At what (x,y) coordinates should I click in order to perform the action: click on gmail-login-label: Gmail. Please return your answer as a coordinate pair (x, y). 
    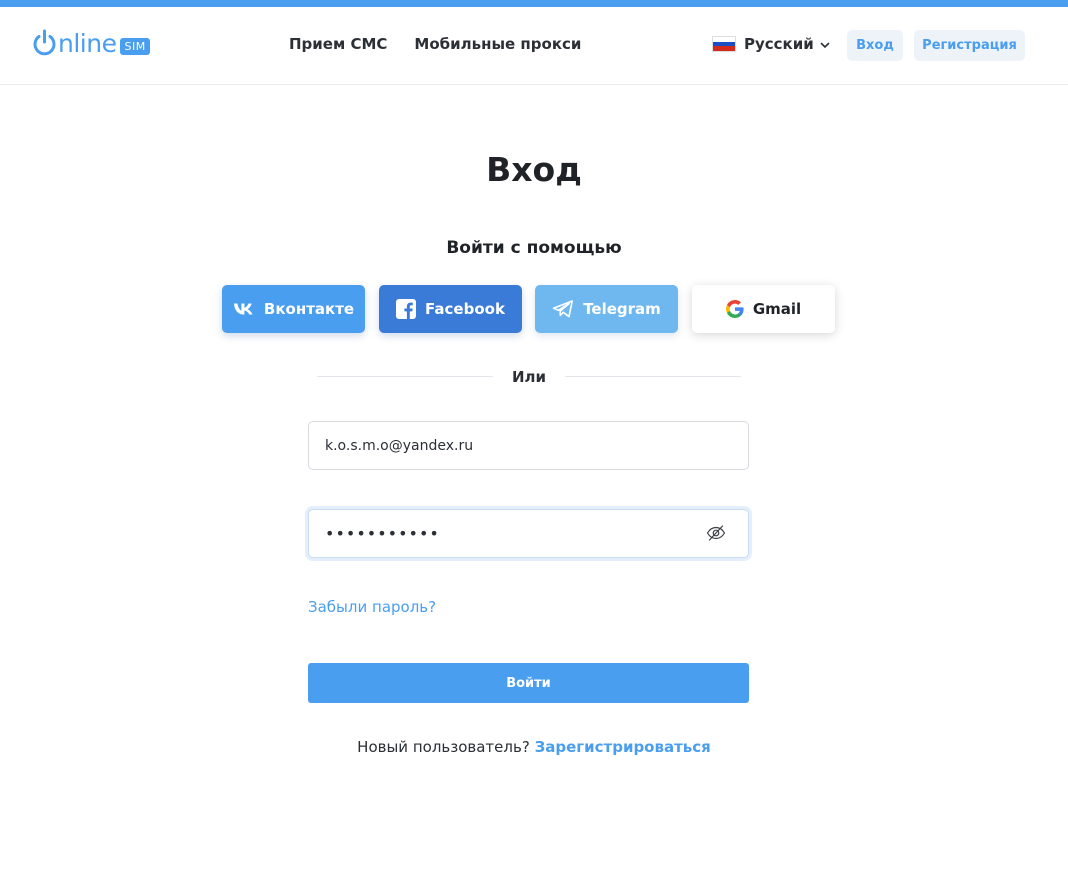
    Looking at the image, I should click on (777, 309).